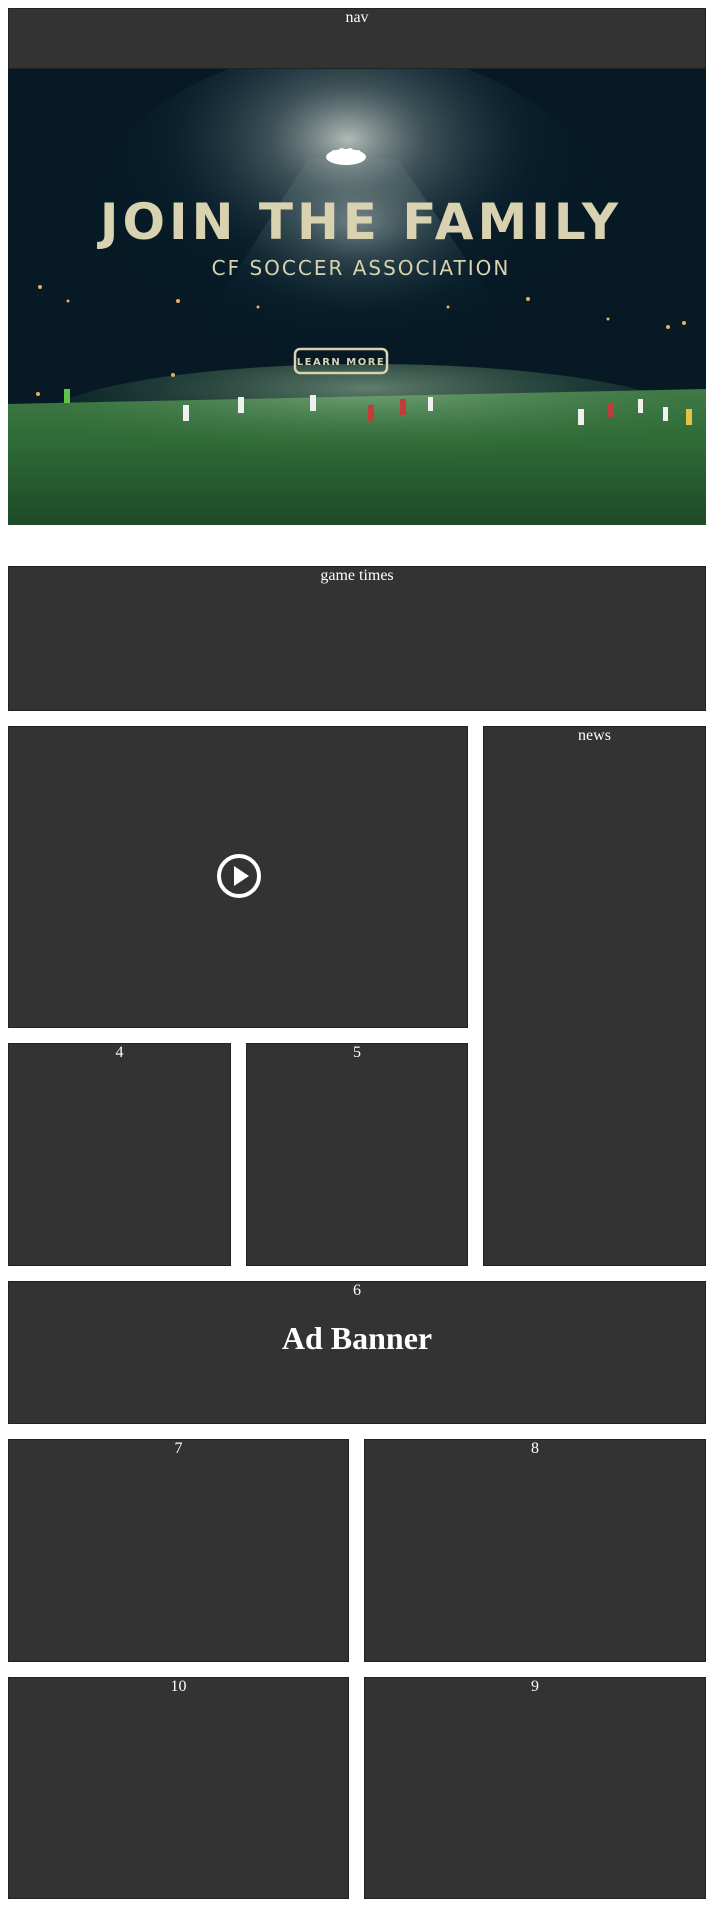 The height and width of the screenshot is (1907, 714). Describe the element at coordinates (357, 1052) in the screenshot. I see `grid-box-5-label: 5` at that location.